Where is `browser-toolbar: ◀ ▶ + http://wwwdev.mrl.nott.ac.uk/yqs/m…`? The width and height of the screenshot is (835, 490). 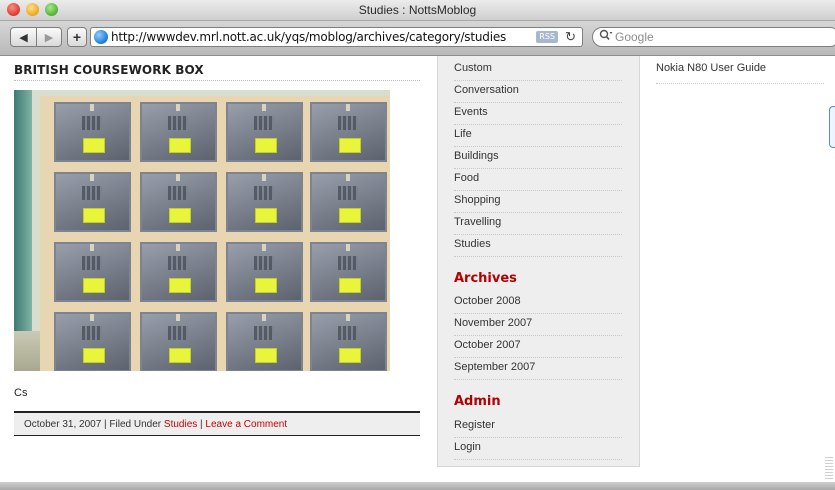
browser-toolbar: ◀ ▶ + http://wwwdev.mrl.nott.ac.uk/yqs/m… is located at coordinates (417, 38).